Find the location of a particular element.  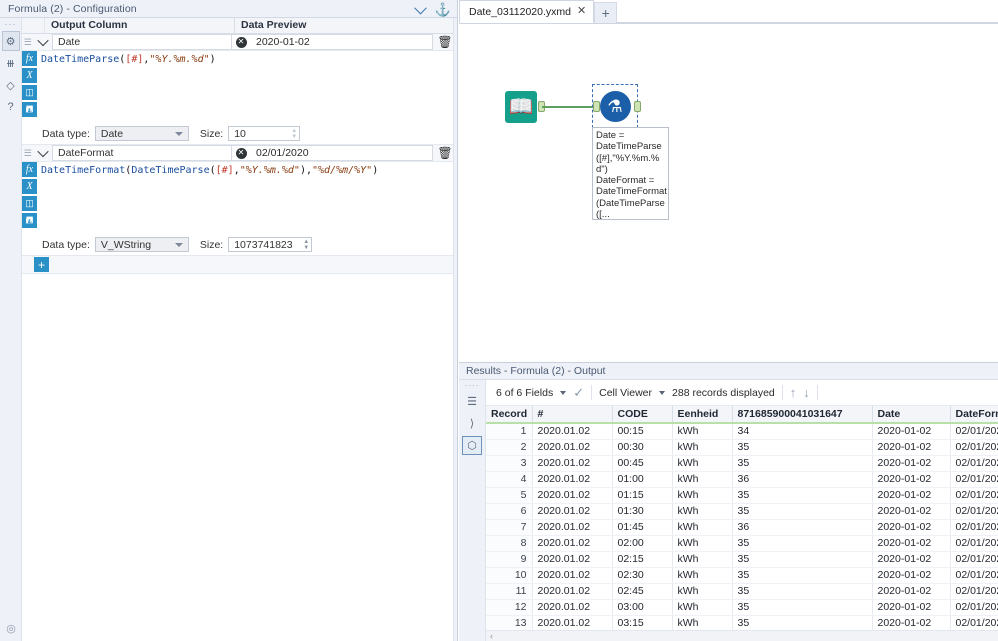

column-header-dateformat: DateFormat is located at coordinates (974, 415).